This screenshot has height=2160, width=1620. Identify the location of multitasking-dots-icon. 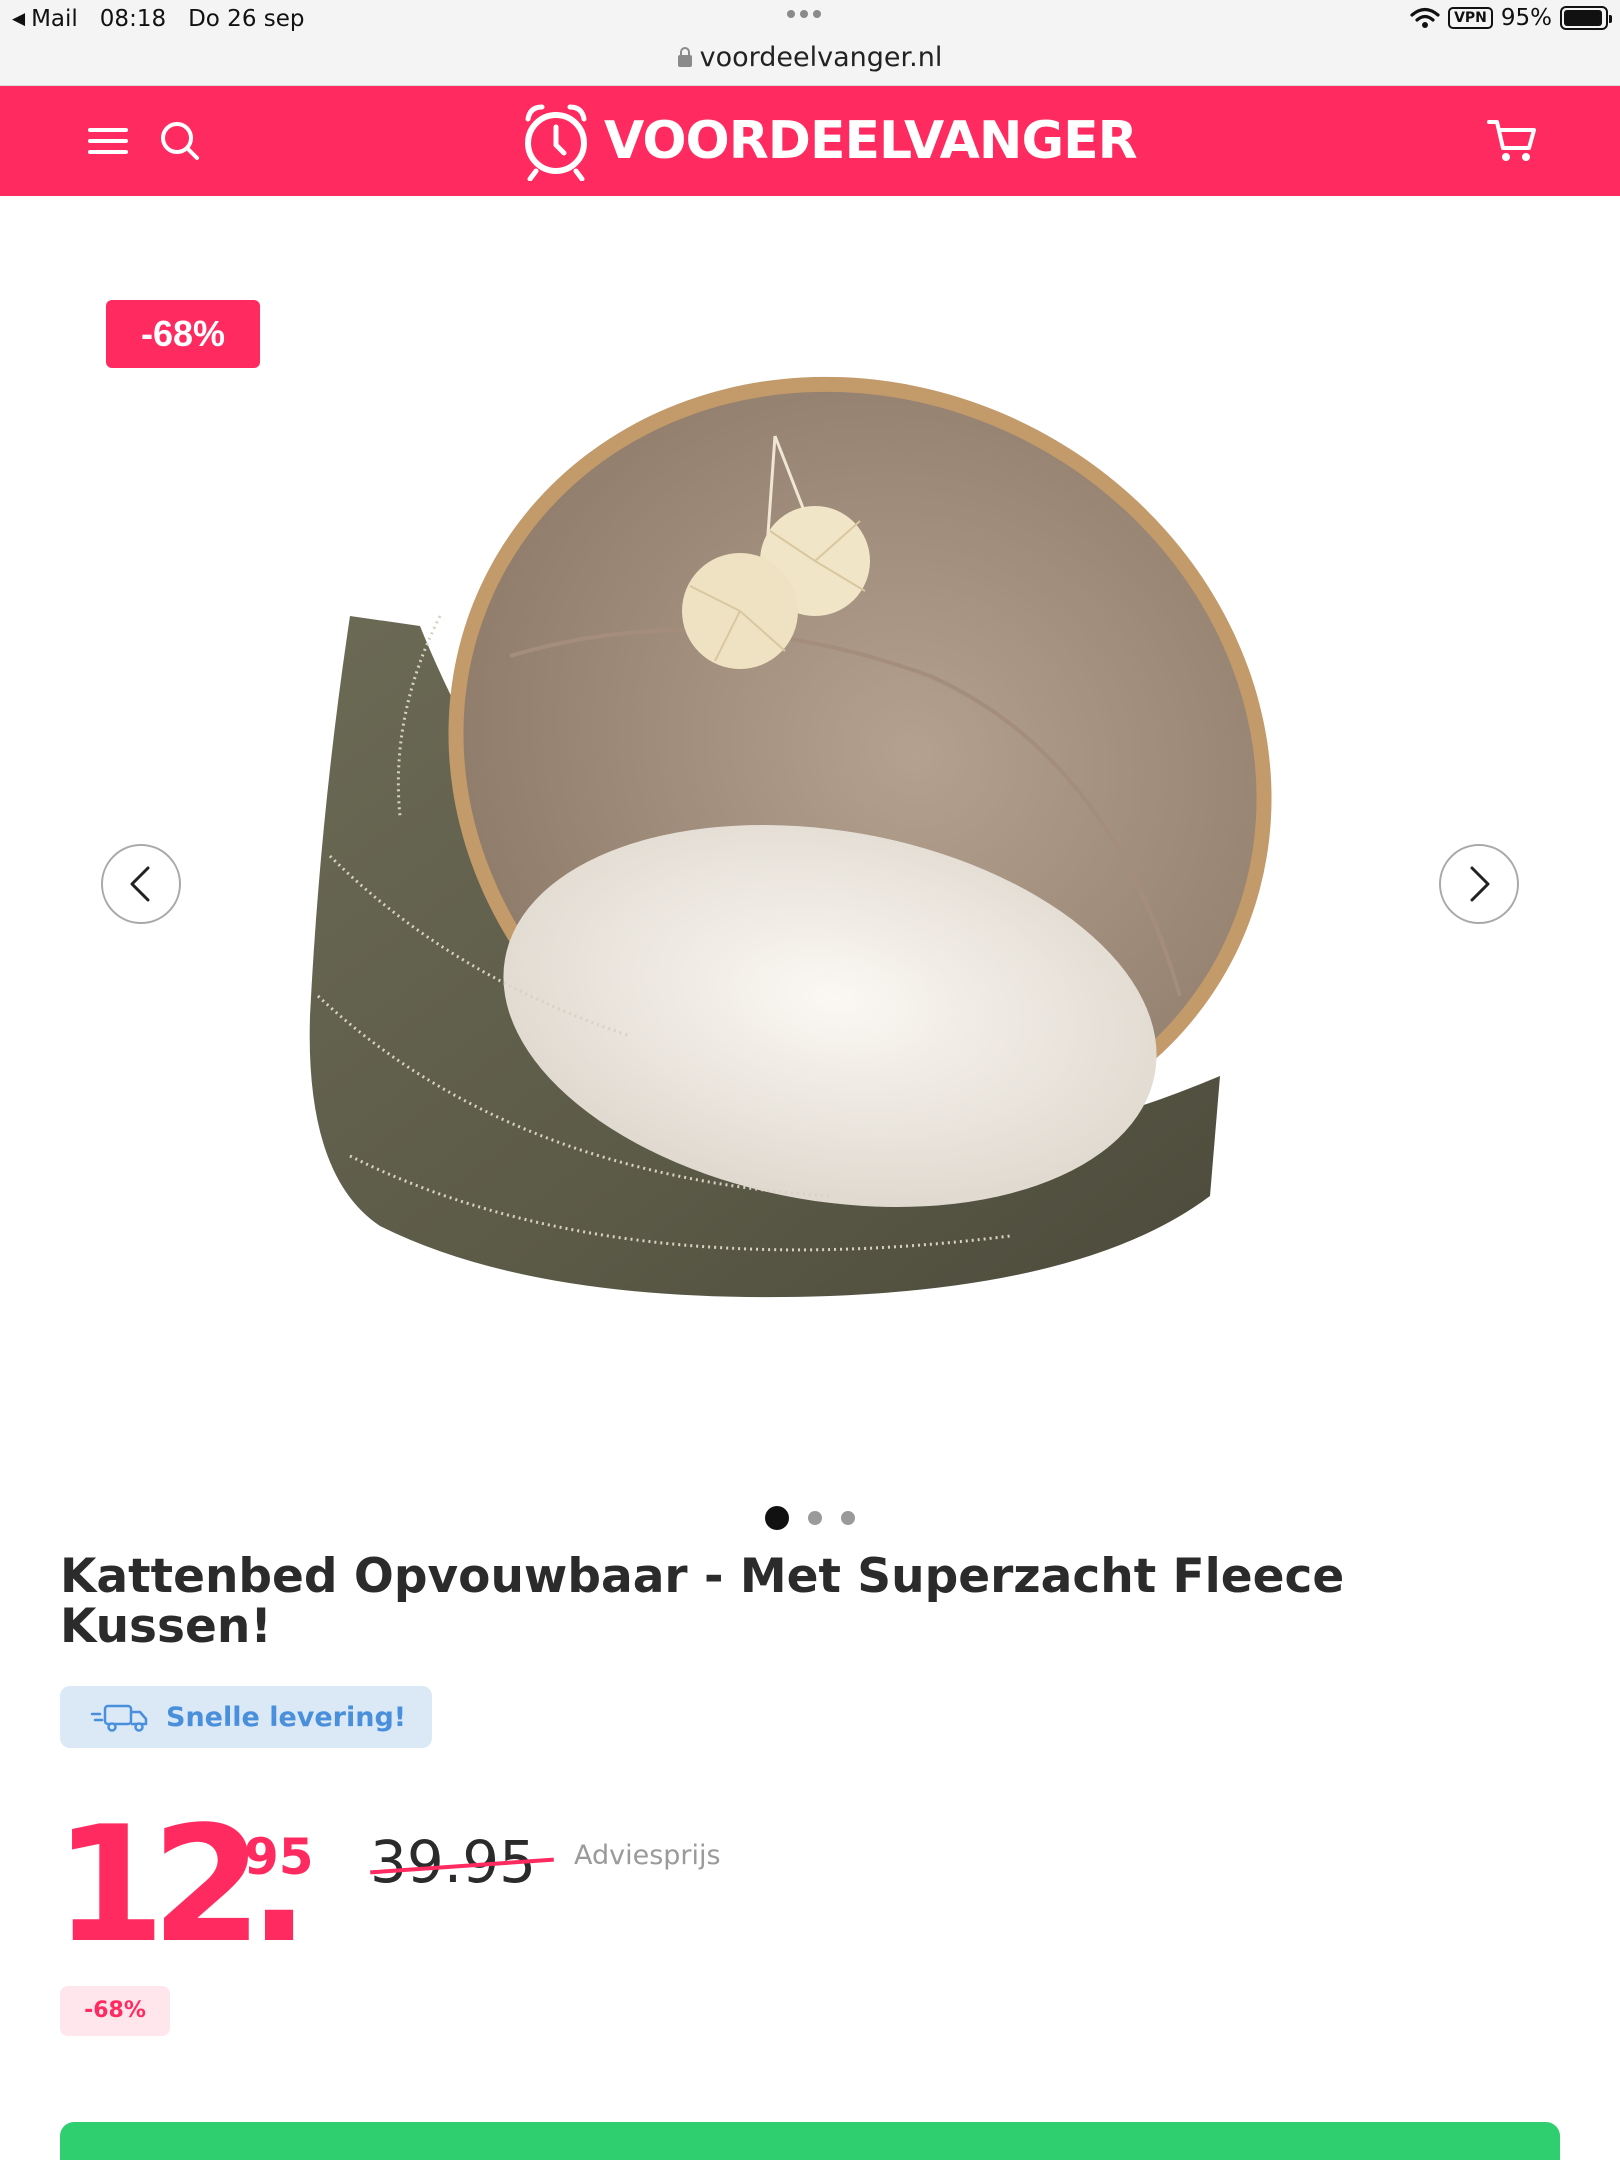
(804, 14).